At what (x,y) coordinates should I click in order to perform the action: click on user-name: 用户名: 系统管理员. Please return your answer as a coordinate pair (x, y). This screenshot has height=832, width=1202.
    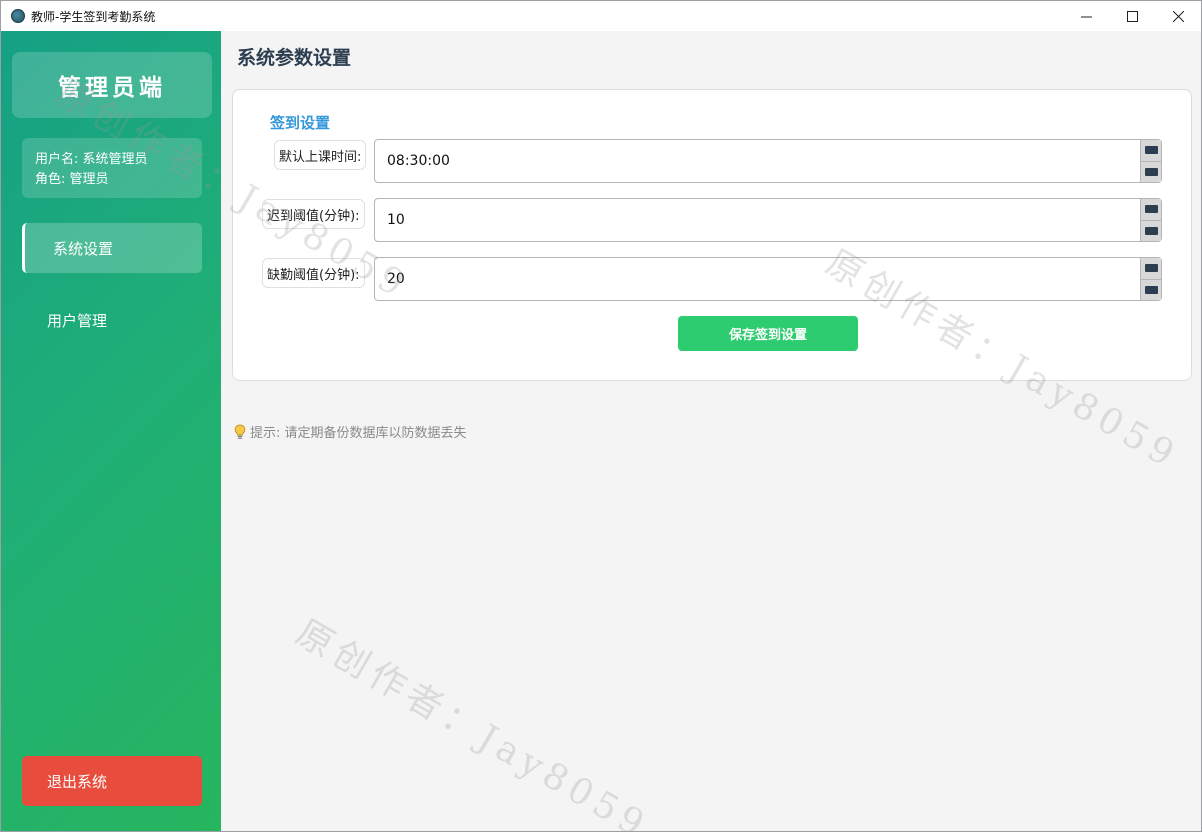
    Looking at the image, I should click on (91, 159).